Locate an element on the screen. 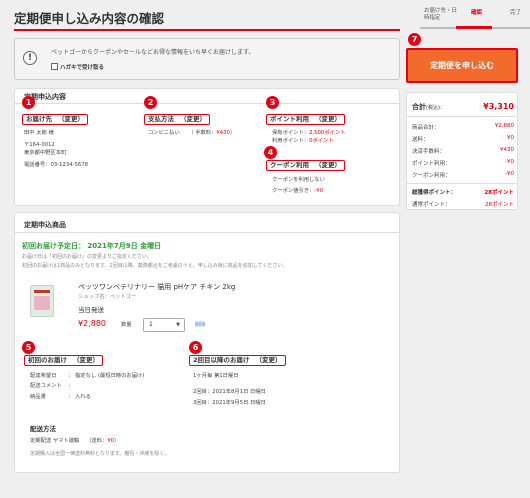  products-heading-divider is located at coordinates (207, 232).